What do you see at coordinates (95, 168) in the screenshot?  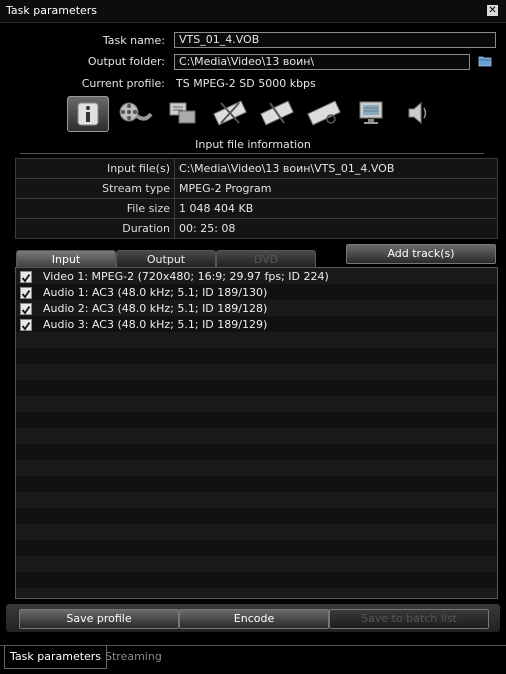 I see `info-key: Input file(s)` at bounding box center [95, 168].